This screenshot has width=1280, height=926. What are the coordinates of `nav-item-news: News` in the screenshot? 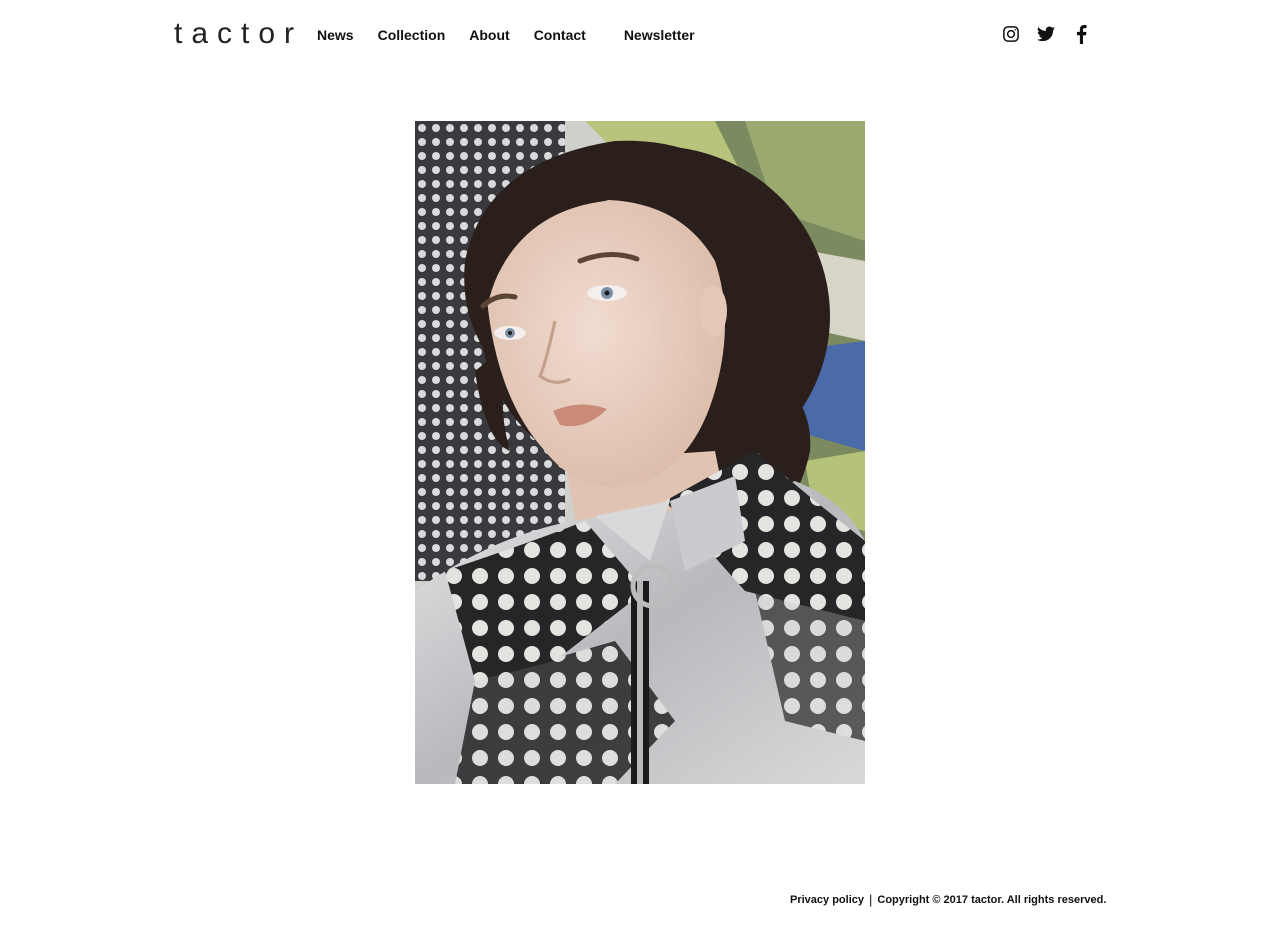 It's located at (335, 35).